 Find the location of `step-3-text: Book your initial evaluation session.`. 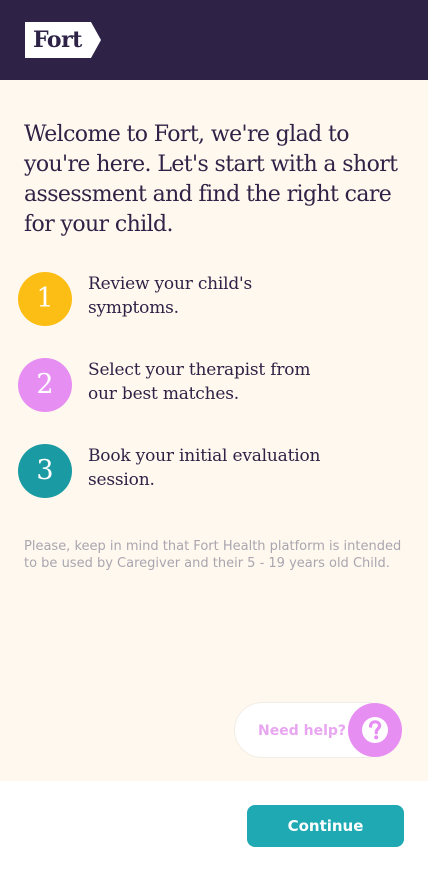

step-3-text: Book your initial evaluation session. is located at coordinates (204, 468).